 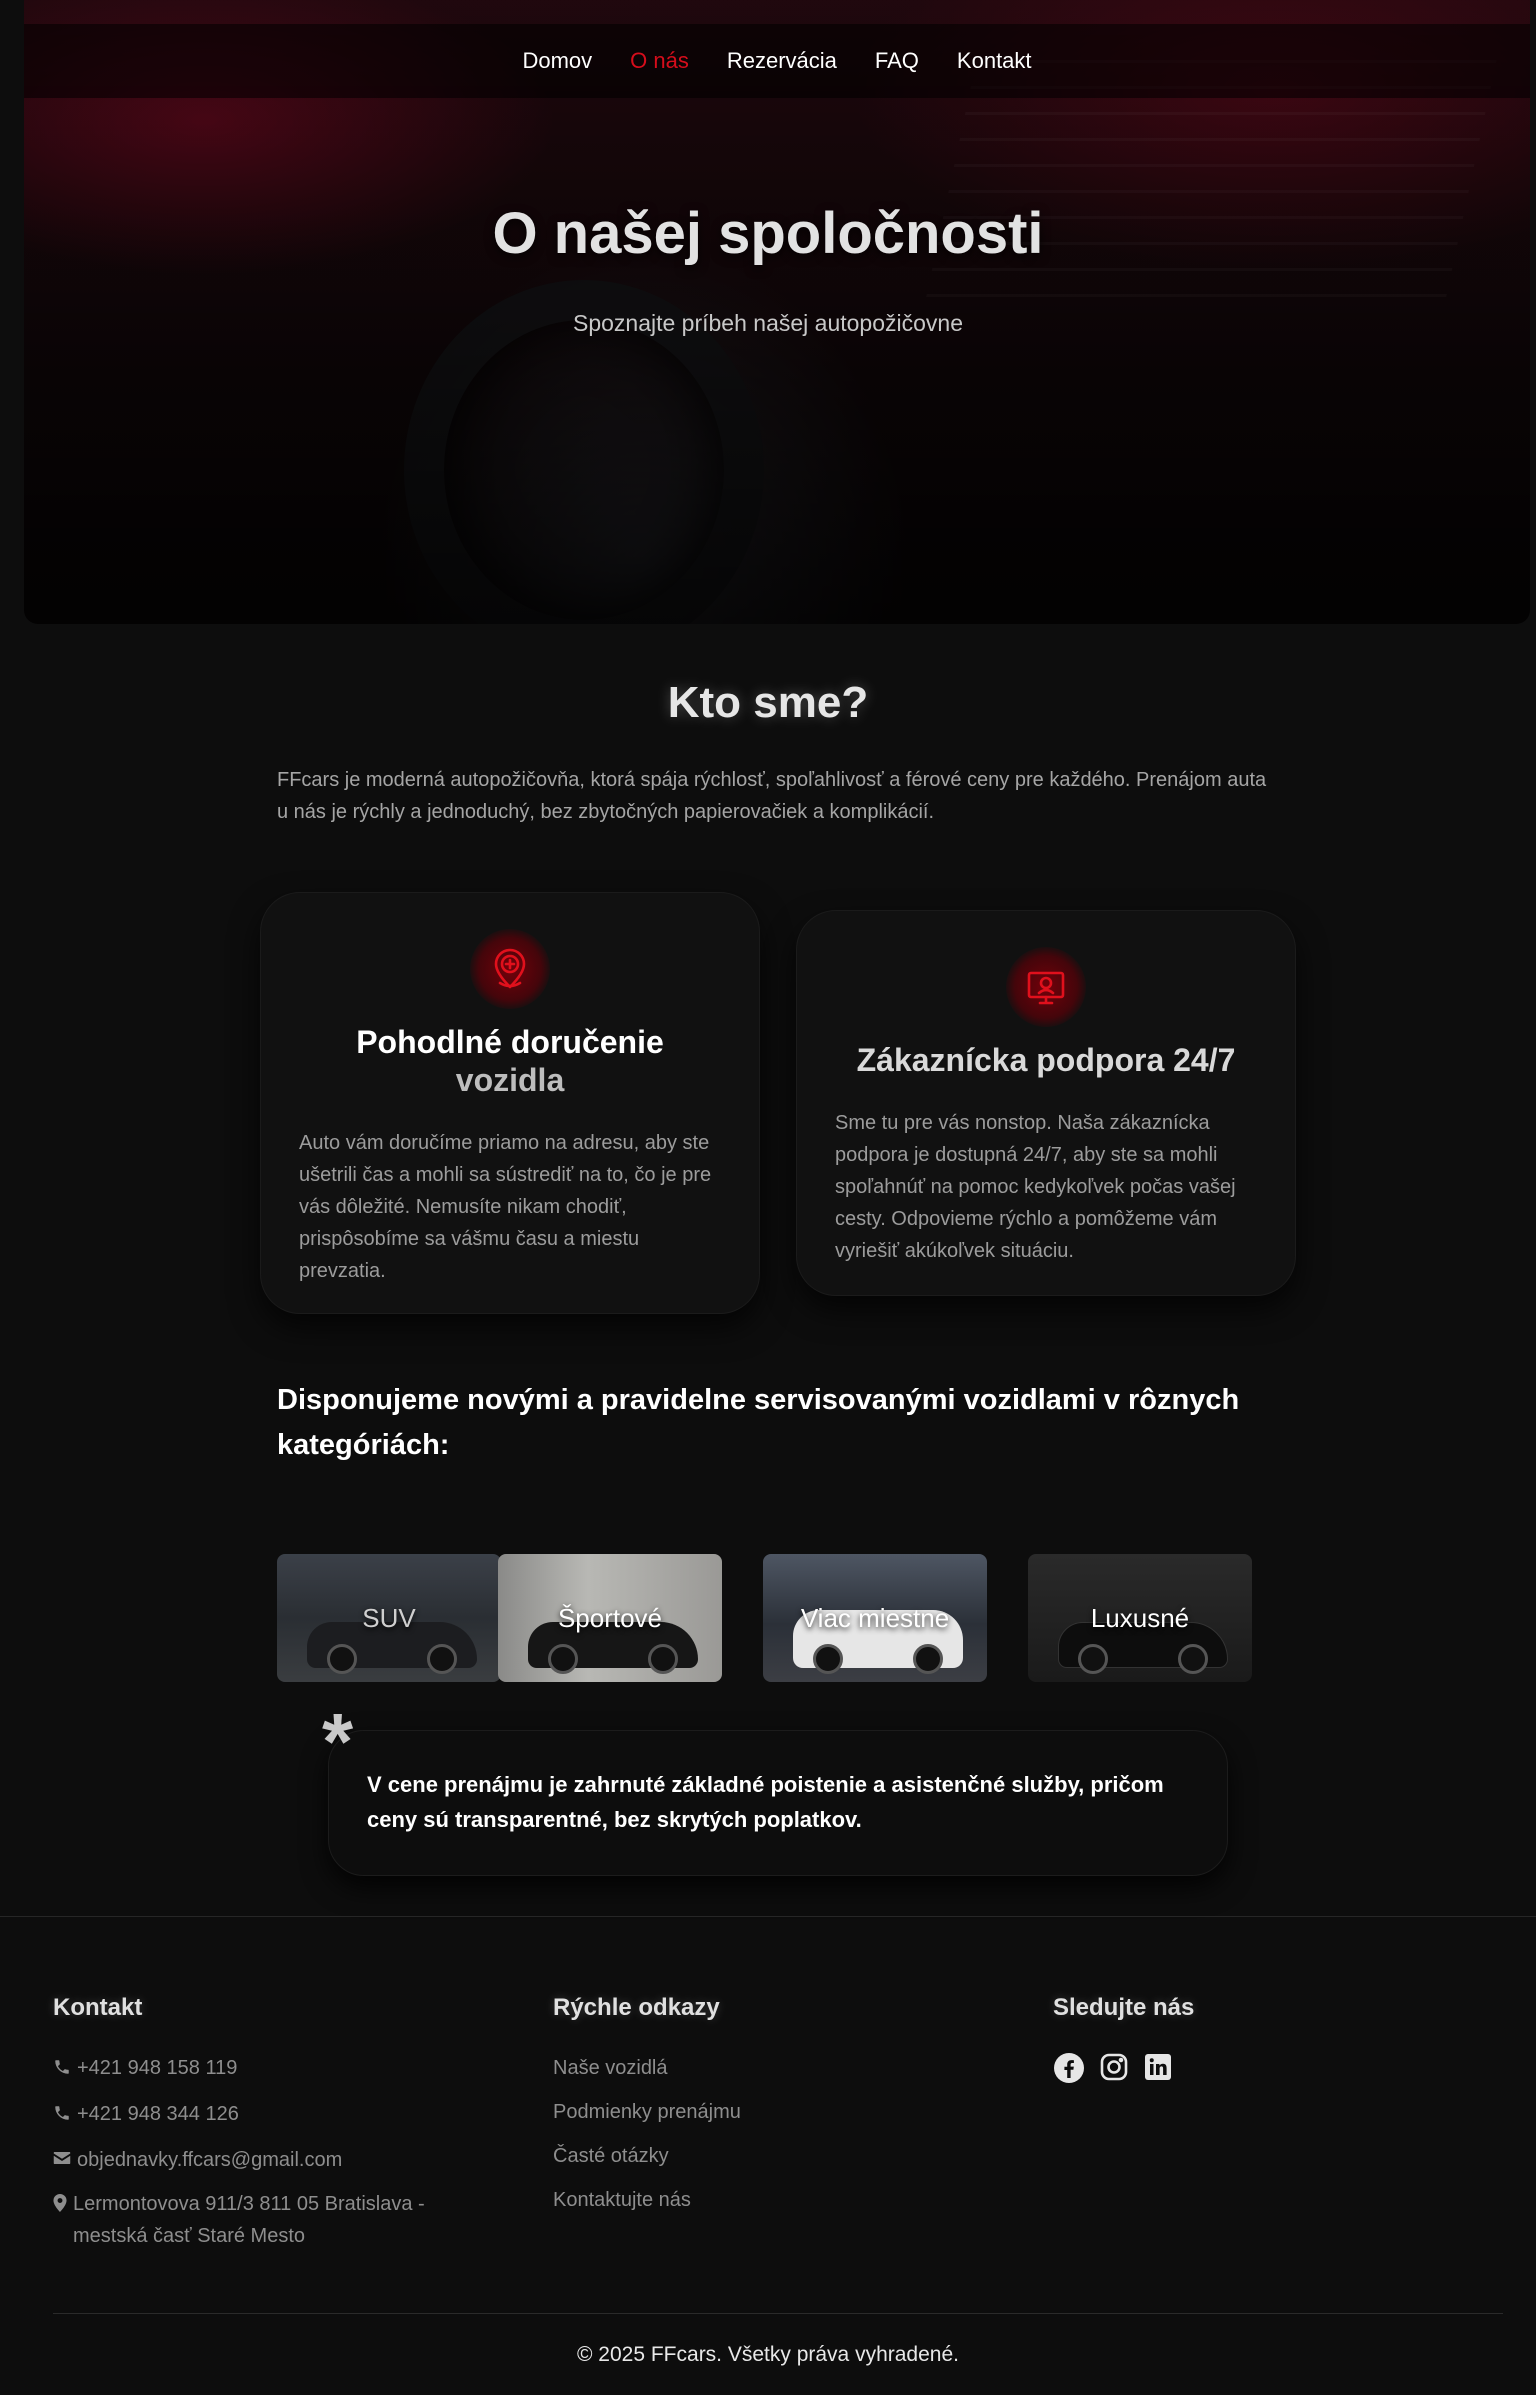 I want to click on location-plus-icon, so click(x=510, y=969).